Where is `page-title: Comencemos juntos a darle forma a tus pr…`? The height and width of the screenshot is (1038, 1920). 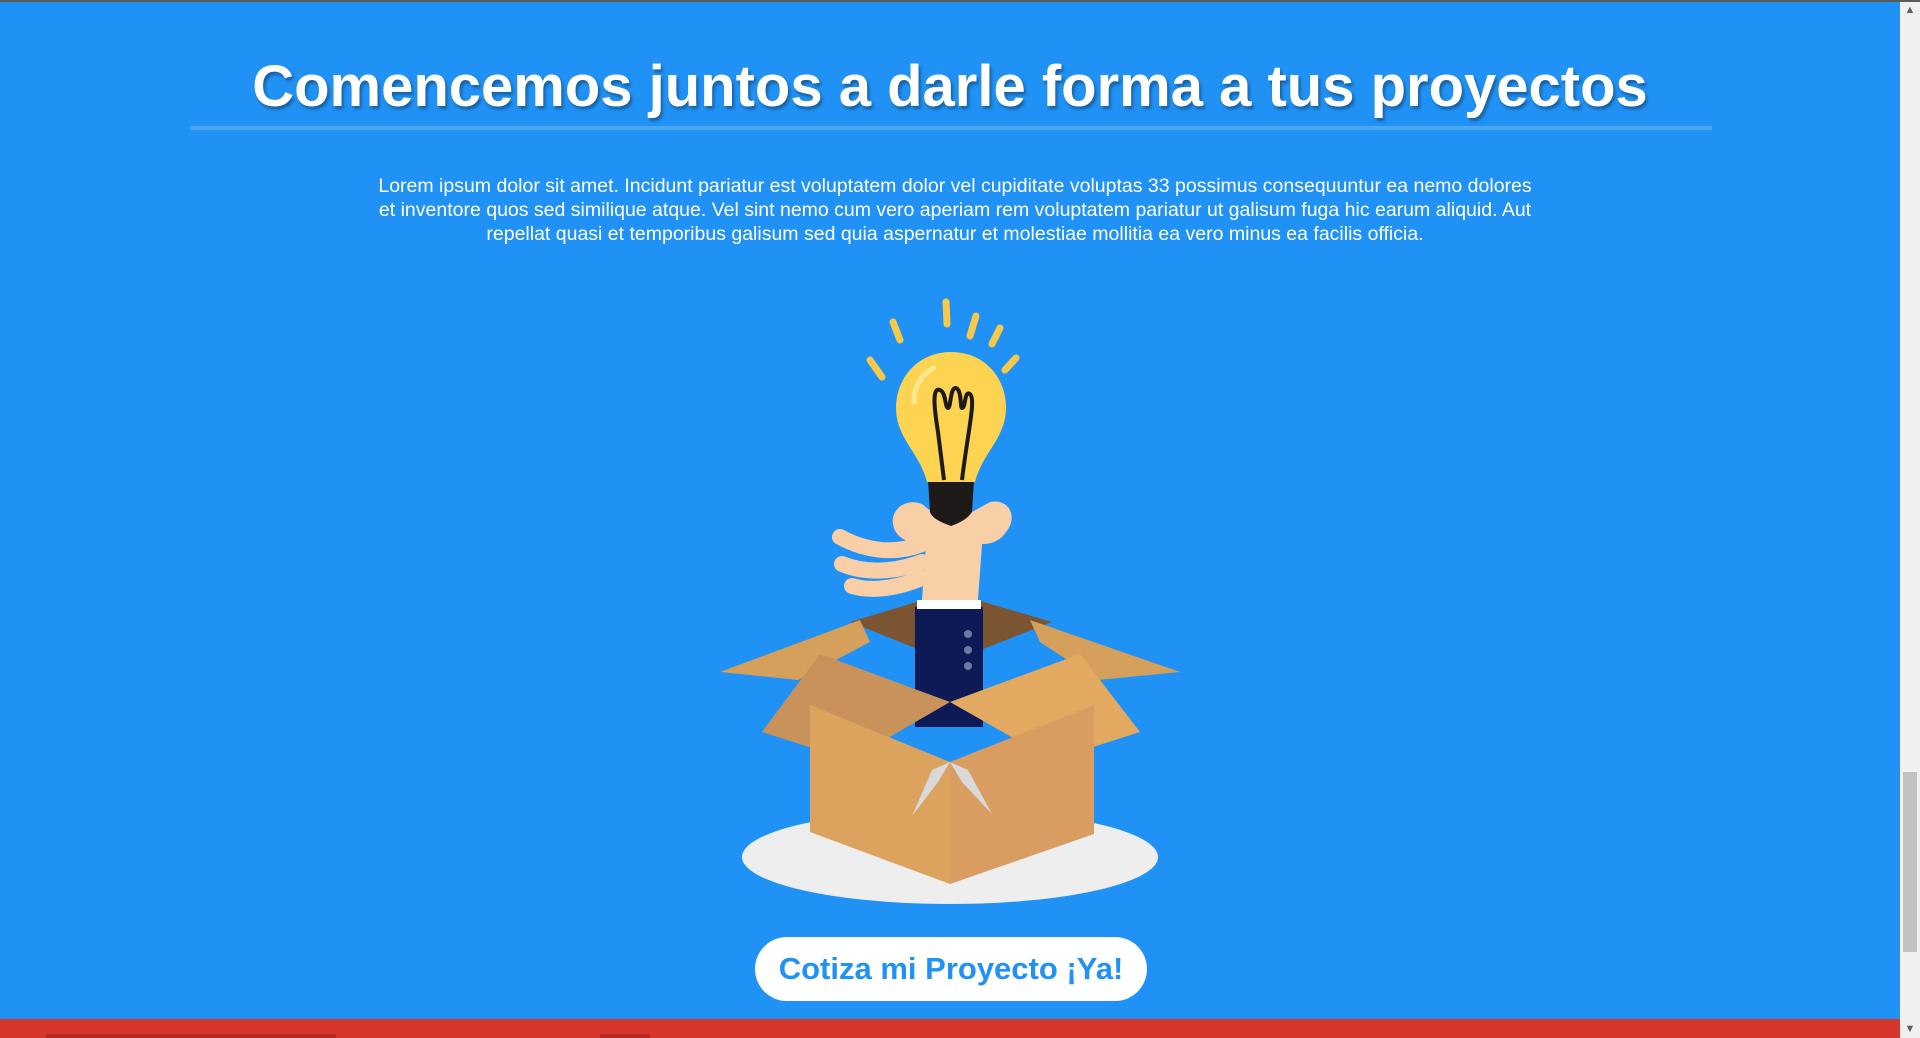
page-title: Comencemos juntos a darle forma a tus pr… is located at coordinates (950, 86).